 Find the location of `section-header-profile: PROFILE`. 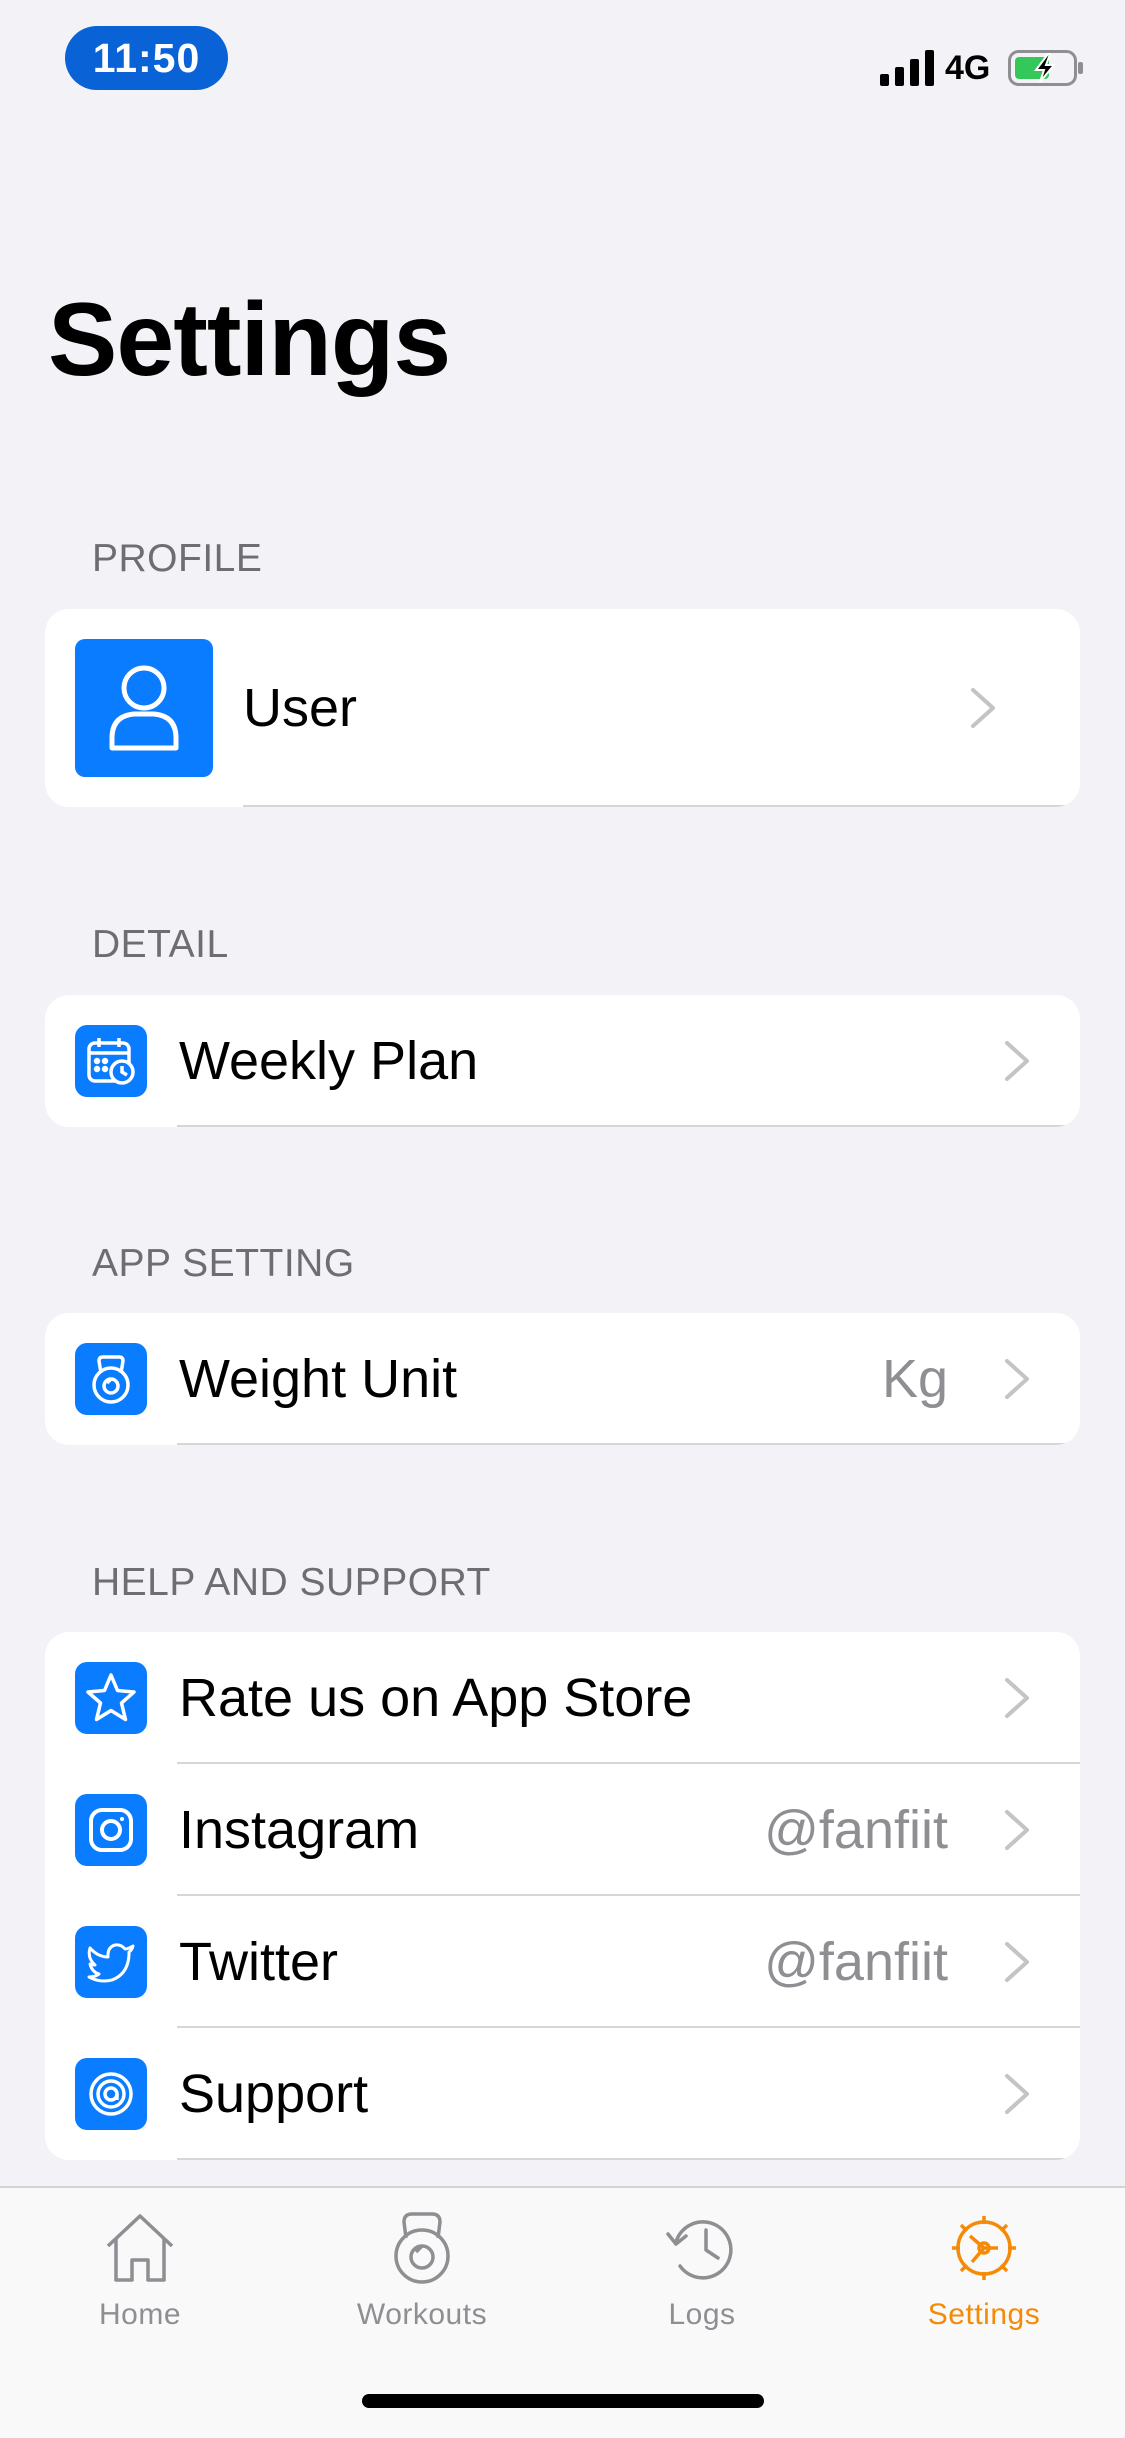

section-header-profile: PROFILE is located at coordinates (177, 558).